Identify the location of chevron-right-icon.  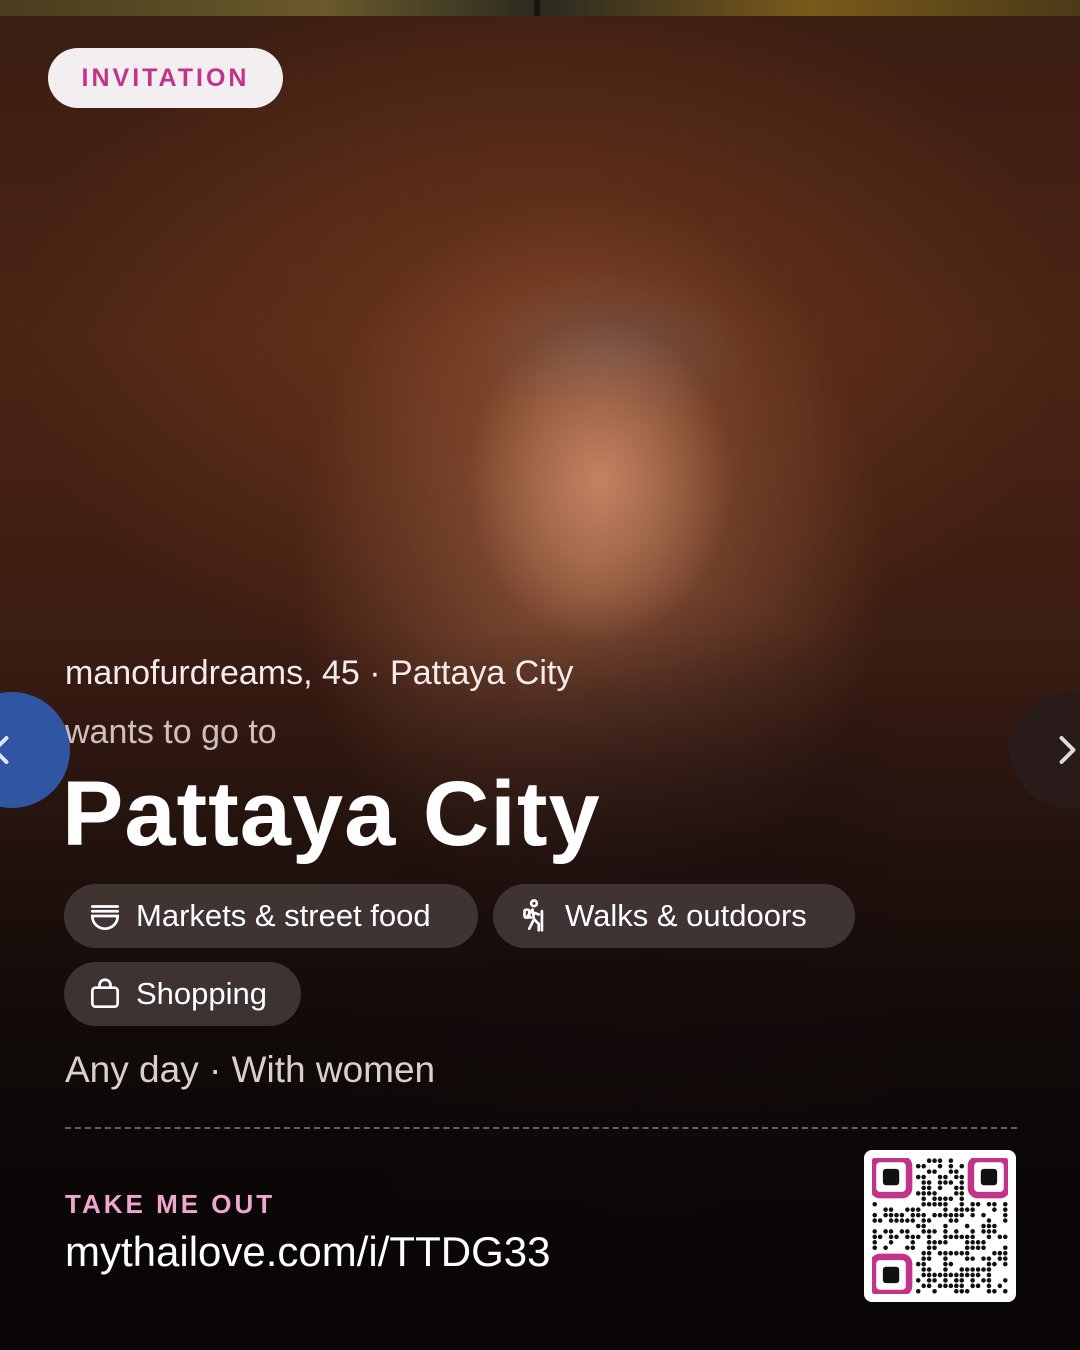
(1067, 750).